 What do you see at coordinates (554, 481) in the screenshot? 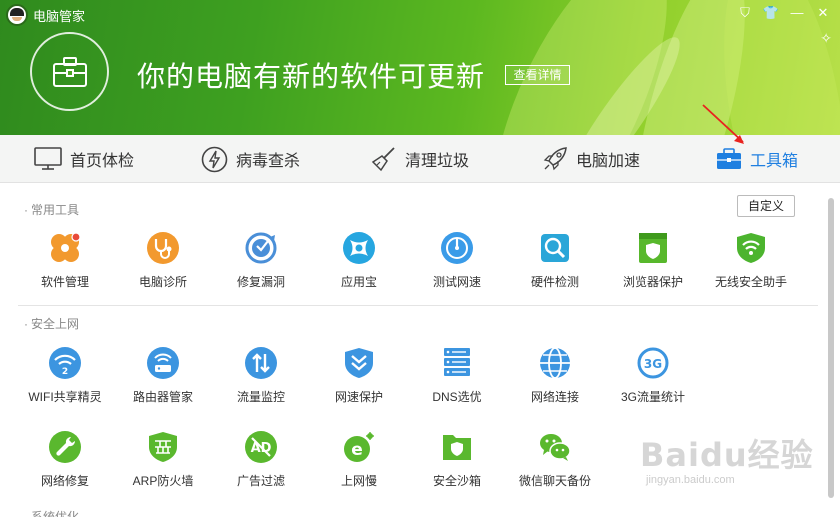
I see `tool-label: 微信聊天备份` at bounding box center [554, 481].